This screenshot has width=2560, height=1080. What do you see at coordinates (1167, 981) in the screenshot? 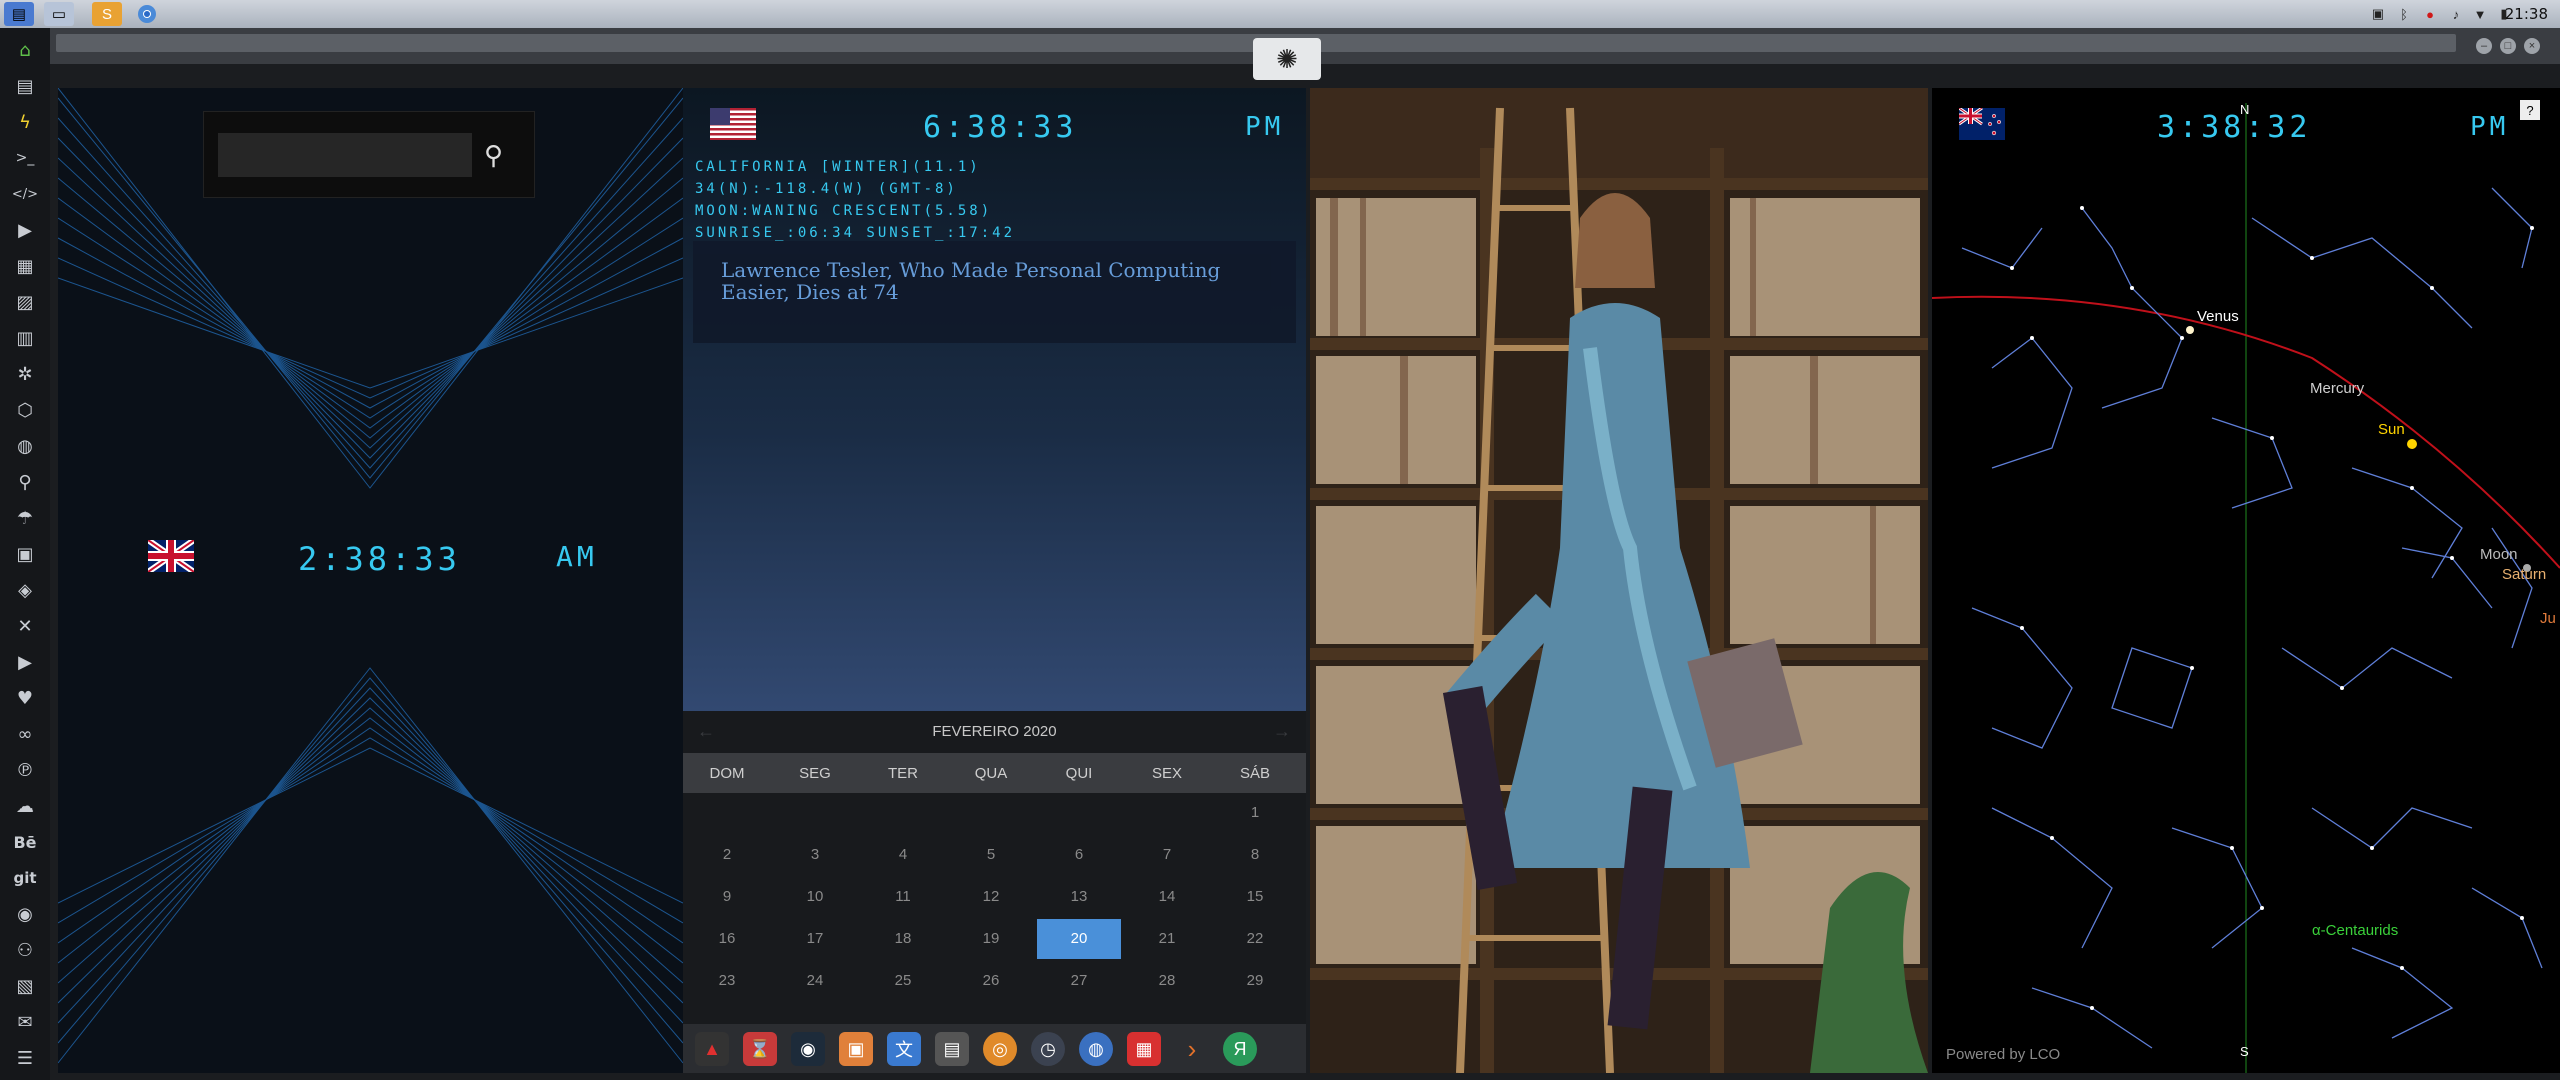
I see `calendar-day: 28` at bounding box center [1167, 981].